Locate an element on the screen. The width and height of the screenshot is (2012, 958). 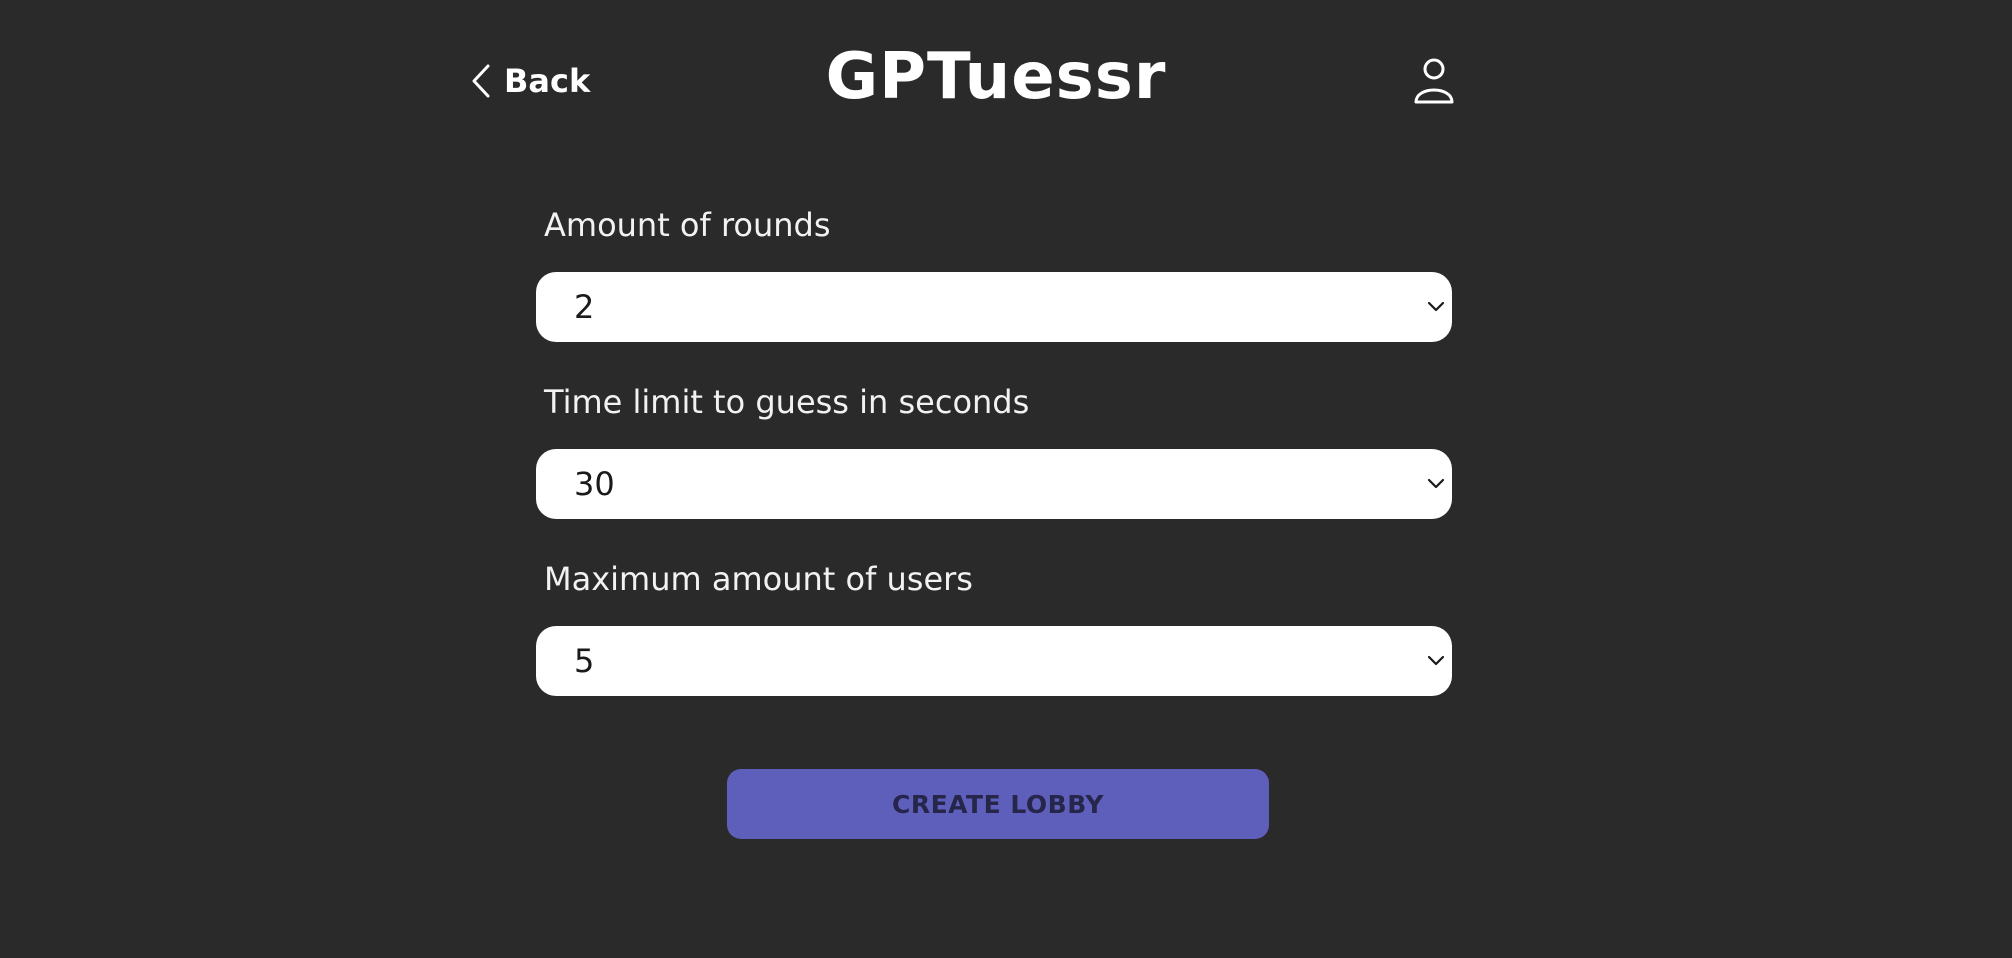
user-icon is located at coordinates (1434, 81).